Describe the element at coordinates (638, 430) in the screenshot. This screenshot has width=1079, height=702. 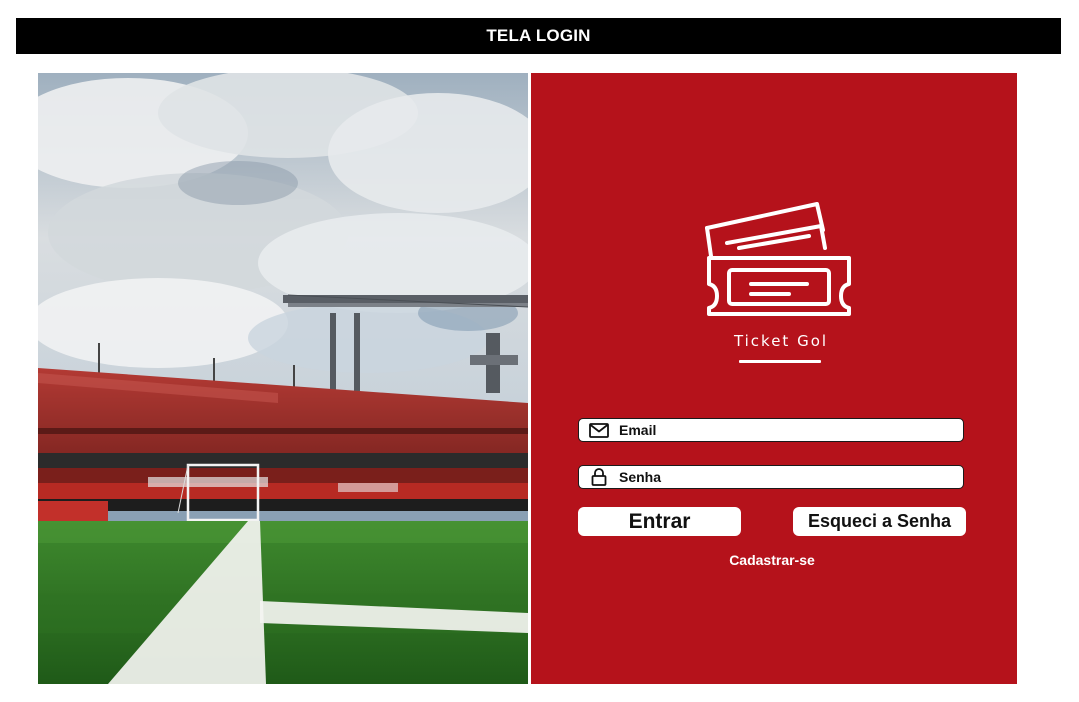
I see `email-label: Email` at that location.